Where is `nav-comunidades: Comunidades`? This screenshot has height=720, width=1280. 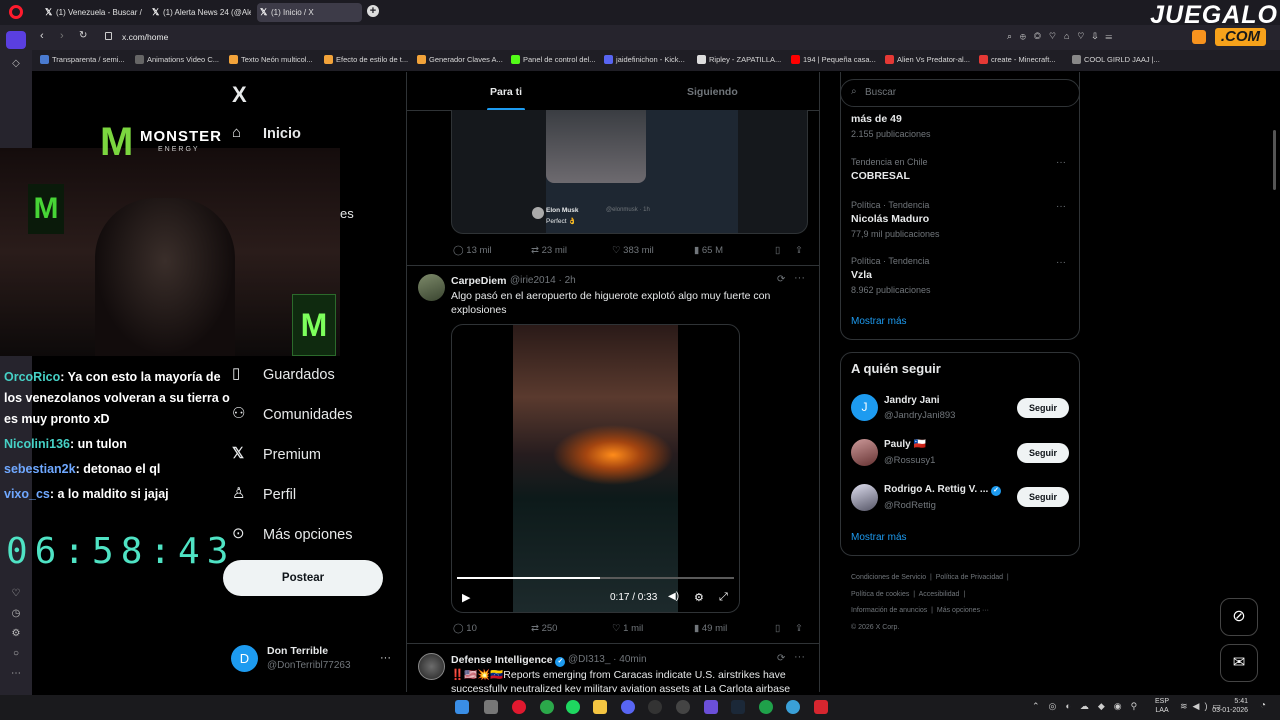 nav-comunidades: Comunidades is located at coordinates (307, 415).